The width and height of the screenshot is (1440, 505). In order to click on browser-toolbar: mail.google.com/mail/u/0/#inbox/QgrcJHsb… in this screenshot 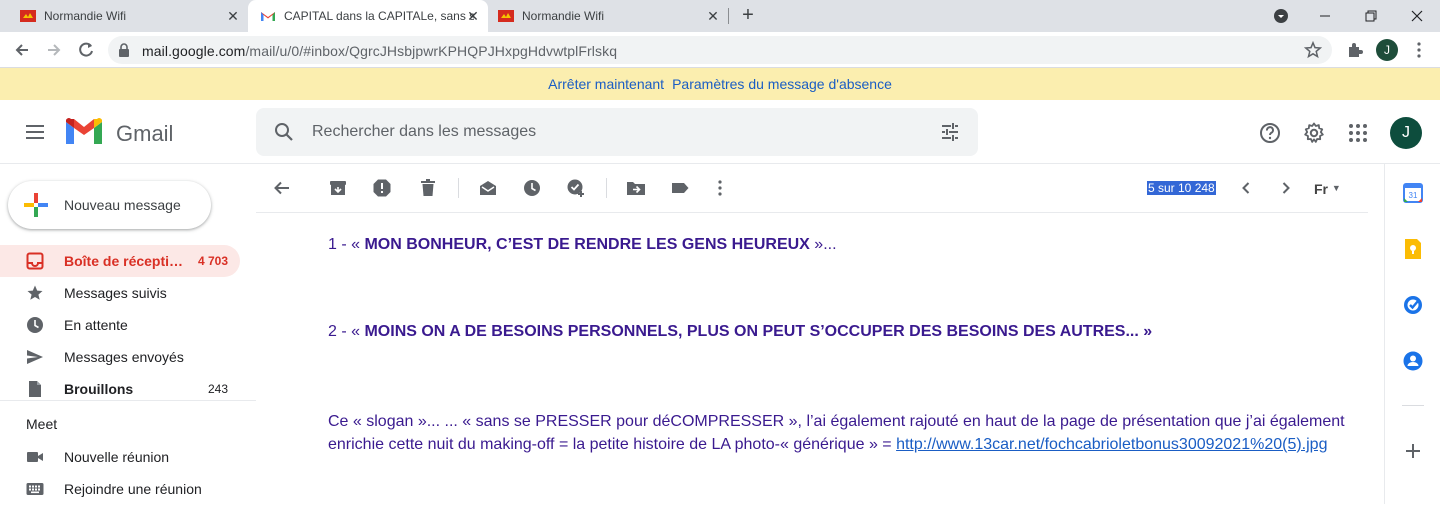, I will do `click(720, 50)`.